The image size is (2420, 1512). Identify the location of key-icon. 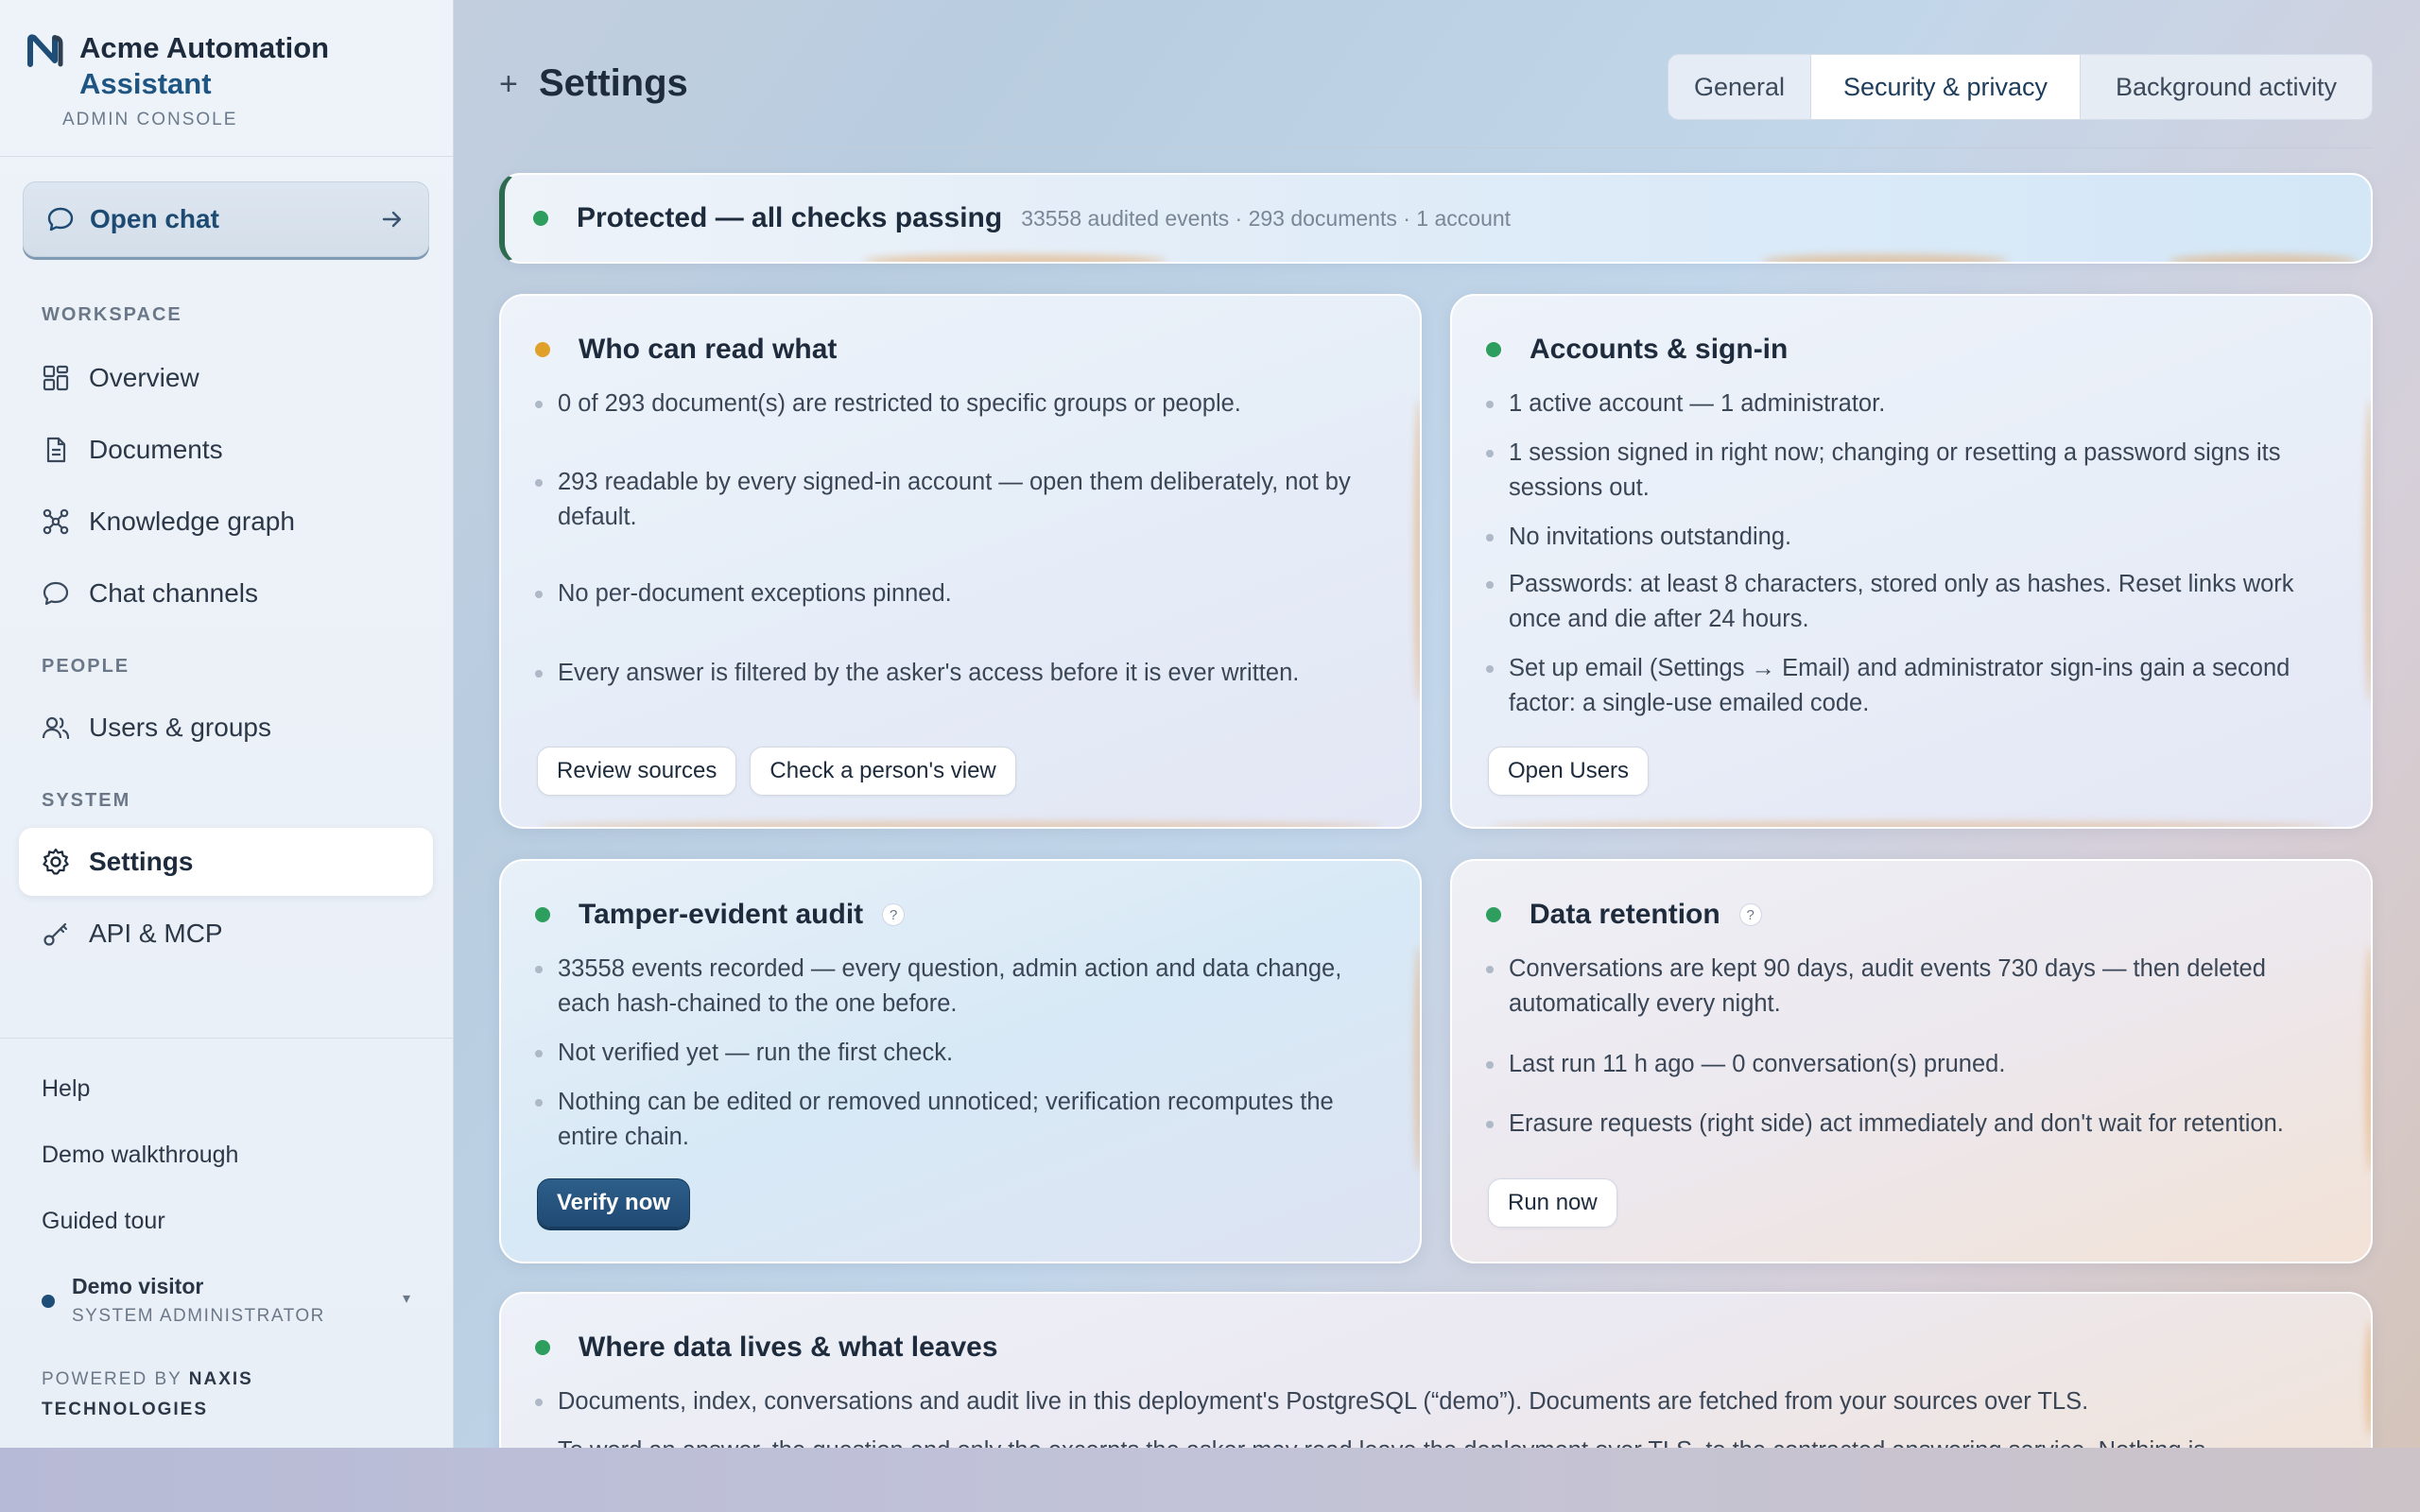
(56, 934).